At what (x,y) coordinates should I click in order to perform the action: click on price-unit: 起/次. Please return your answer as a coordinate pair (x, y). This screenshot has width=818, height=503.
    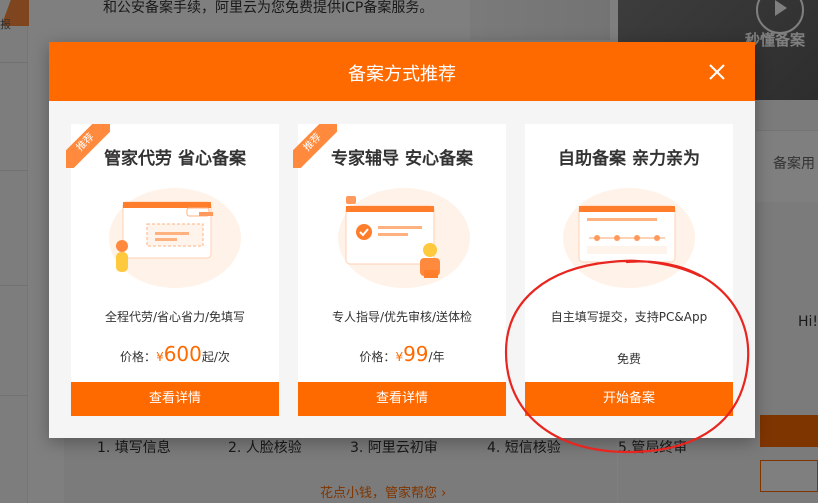
    Looking at the image, I should click on (215, 357).